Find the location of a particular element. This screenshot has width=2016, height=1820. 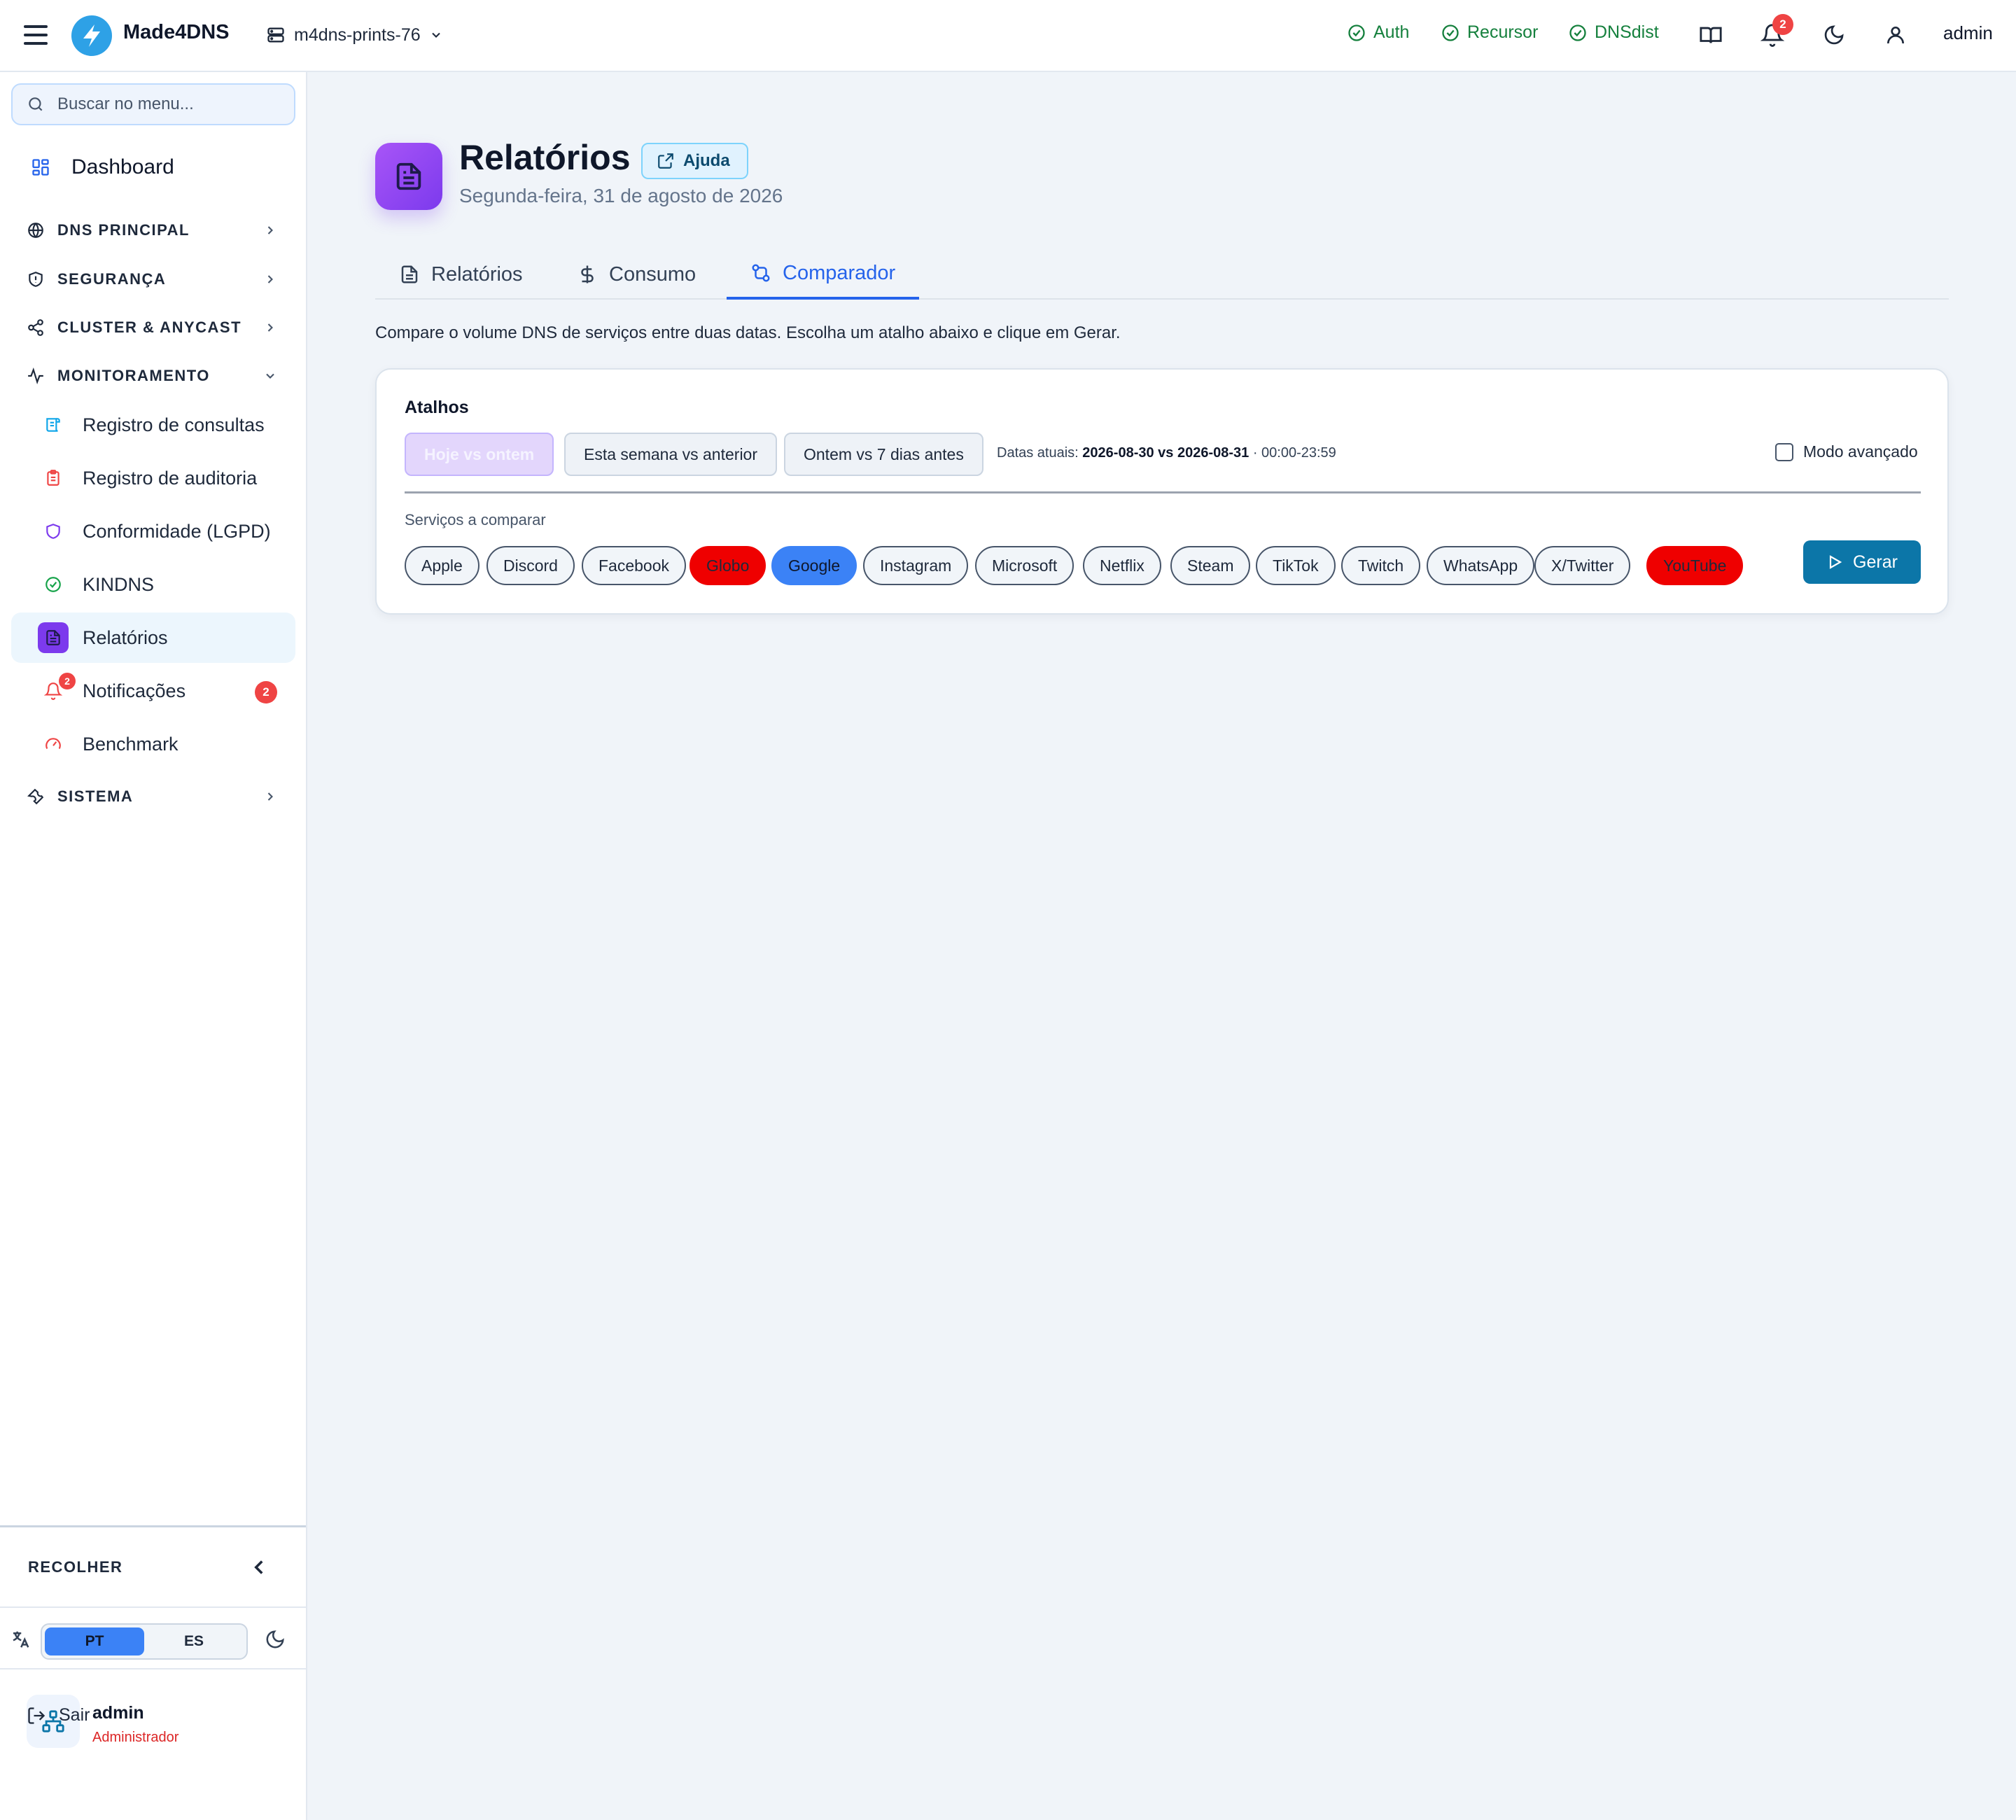

status-recursor: Recursor is located at coordinates (1489, 32).